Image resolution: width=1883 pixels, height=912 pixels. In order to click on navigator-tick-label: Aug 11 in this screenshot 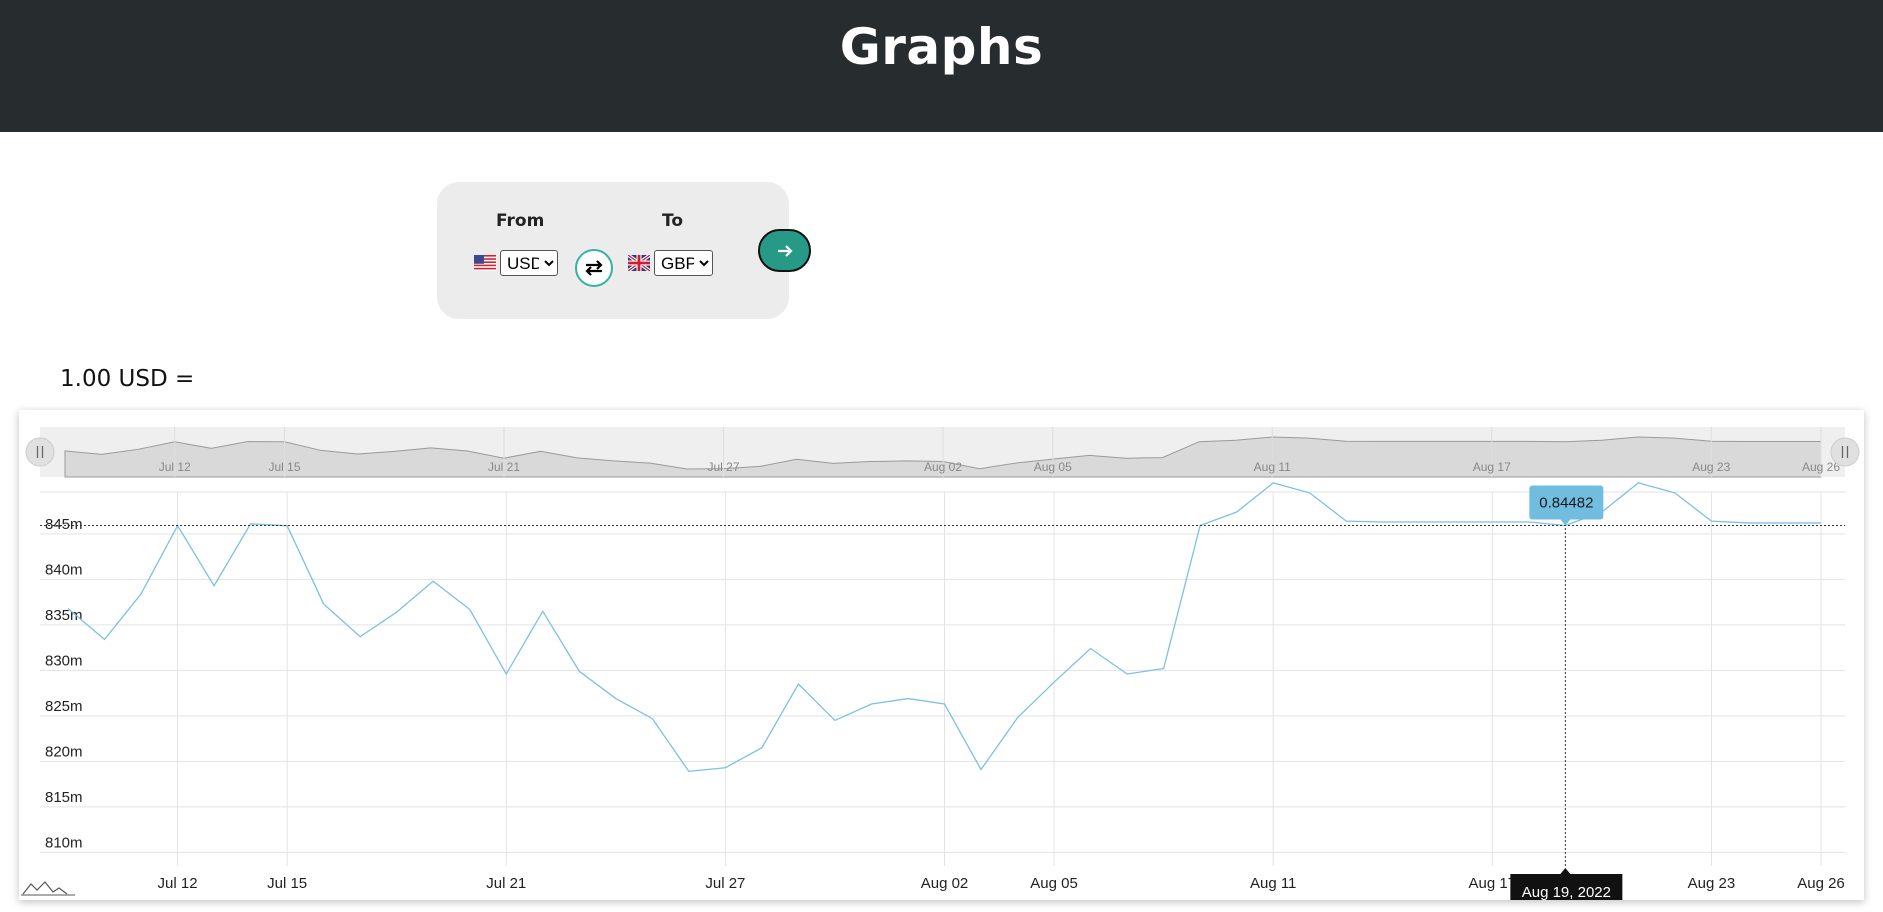, I will do `click(1272, 467)`.